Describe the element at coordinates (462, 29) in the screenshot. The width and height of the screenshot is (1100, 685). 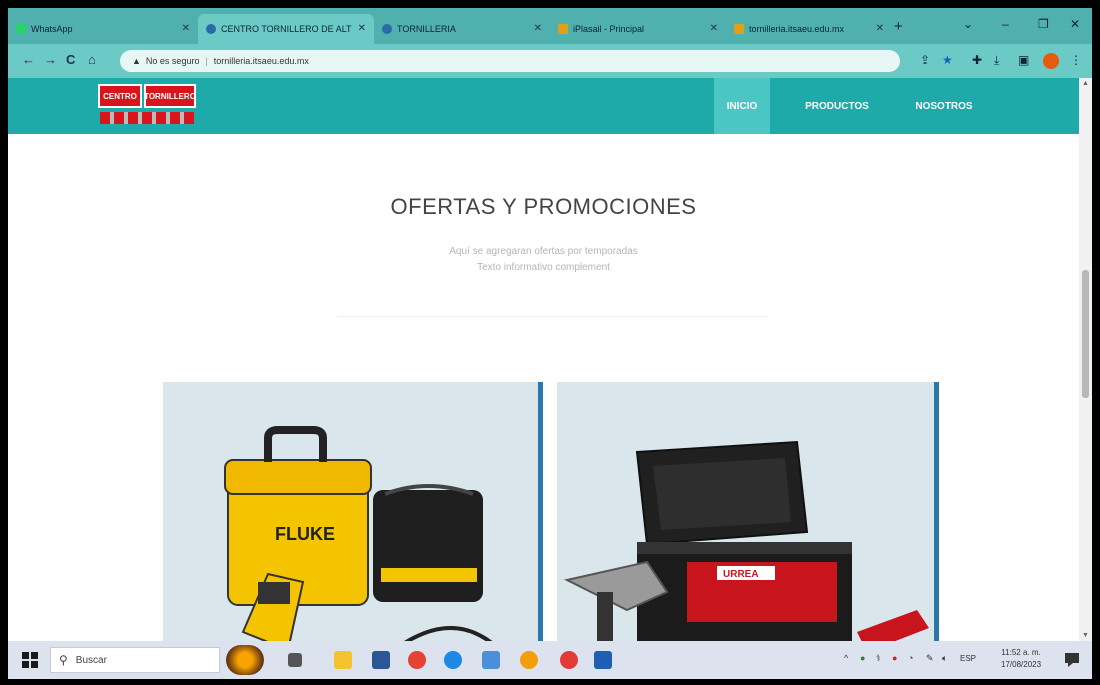
I see `tab-tornilleria: TORNILLERIA ✕` at that location.